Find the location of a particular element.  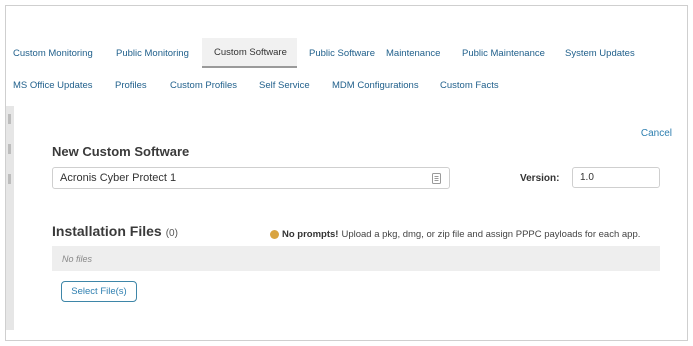

installation-files-heading: Installation Files (0) is located at coordinates (115, 231).